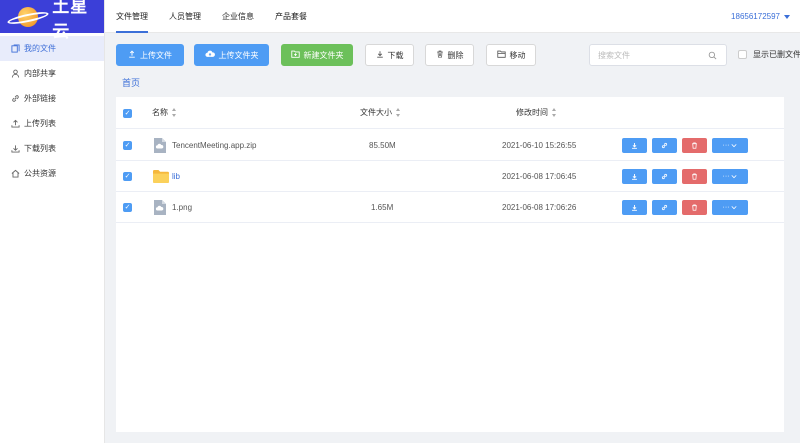 Image resolution: width=800 pixels, height=443 pixels. Describe the element at coordinates (131, 82) in the screenshot. I see `breadcrumb: 首页` at that location.